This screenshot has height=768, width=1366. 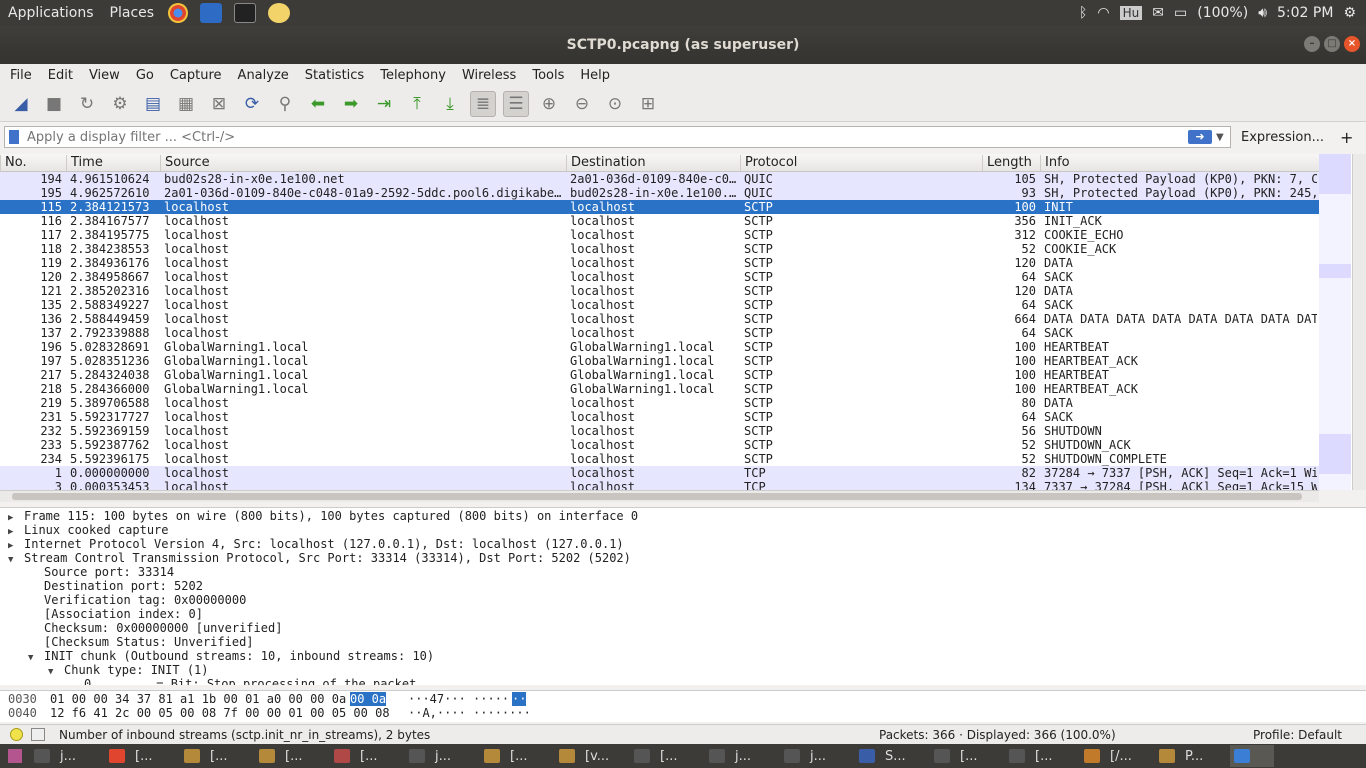 What do you see at coordinates (1359, 322) in the screenshot?
I see `vertical-scrollbar-track` at bounding box center [1359, 322].